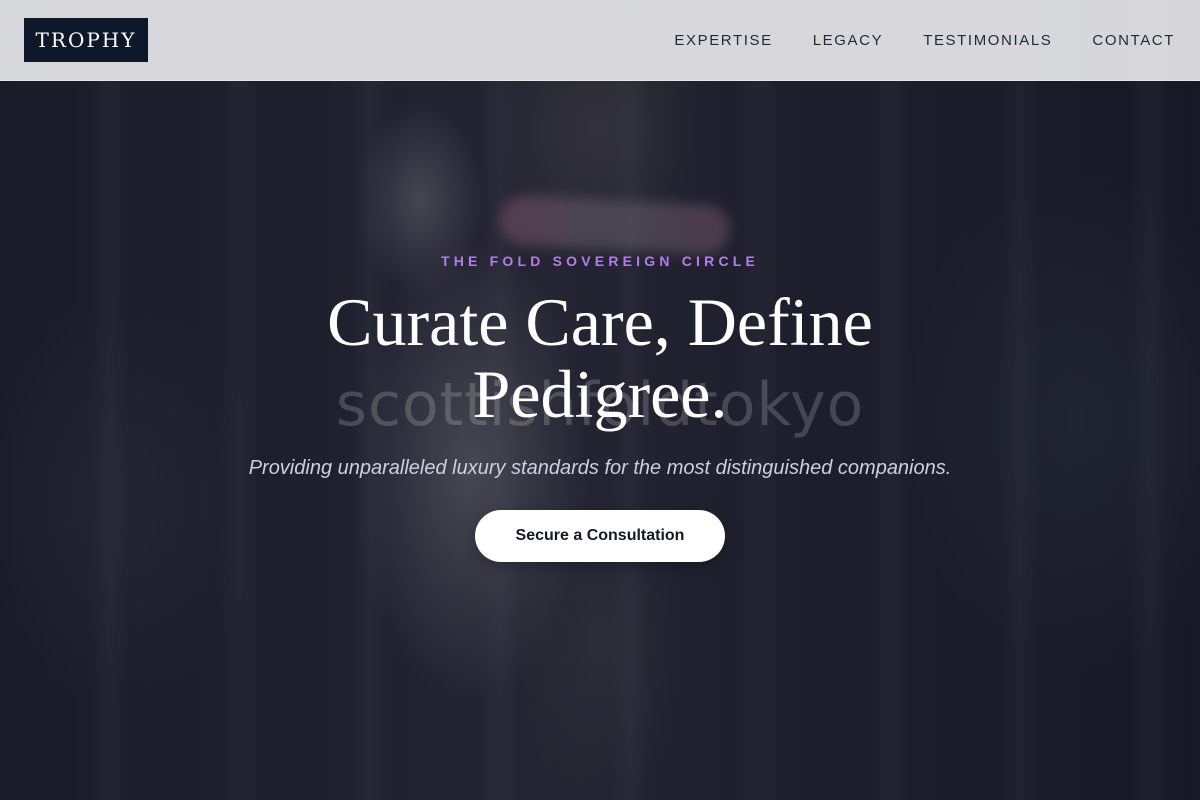  I want to click on hero-headline: Curate Care, Define Pedigree., so click(600, 358).